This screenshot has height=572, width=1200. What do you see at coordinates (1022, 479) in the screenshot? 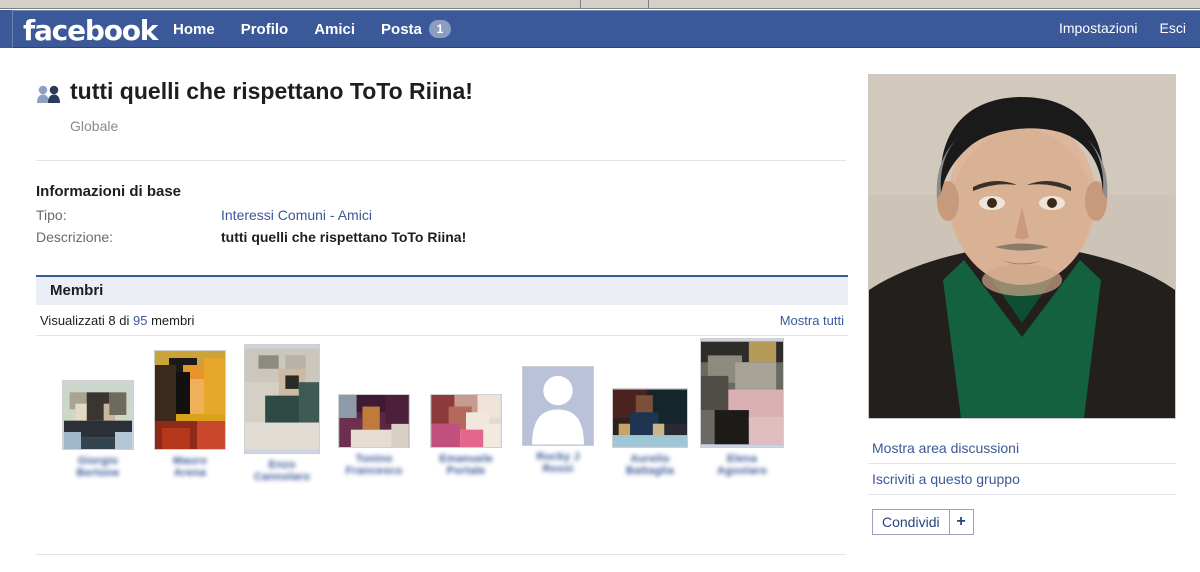
I see `sidebar-link-iscriviti: Iscriviti a questo gruppo` at bounding box center [1022, 479].